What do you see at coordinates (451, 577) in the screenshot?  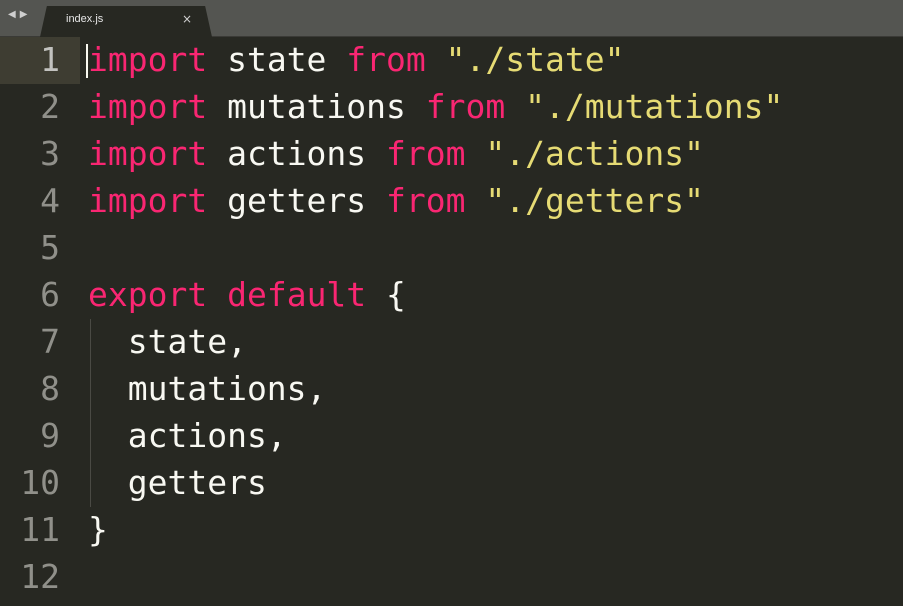 I see `code-line: 12` at bounding box center [451, 577].